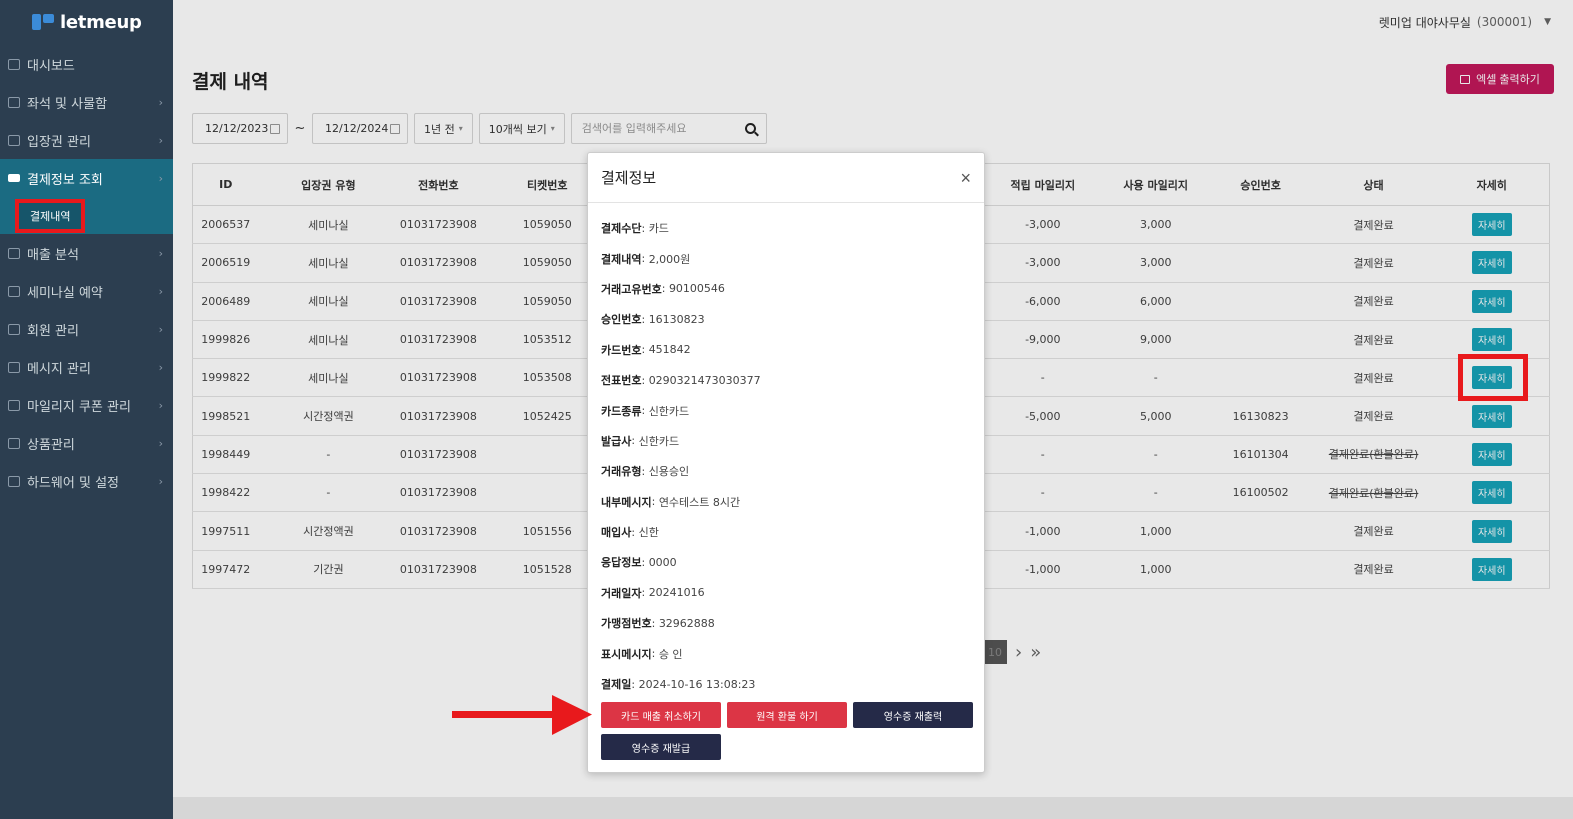 This screenshot has height=819, width=1573. Describe the element at coordinates (14, 367) in the screenshot. I see `mail-icon` at that location.